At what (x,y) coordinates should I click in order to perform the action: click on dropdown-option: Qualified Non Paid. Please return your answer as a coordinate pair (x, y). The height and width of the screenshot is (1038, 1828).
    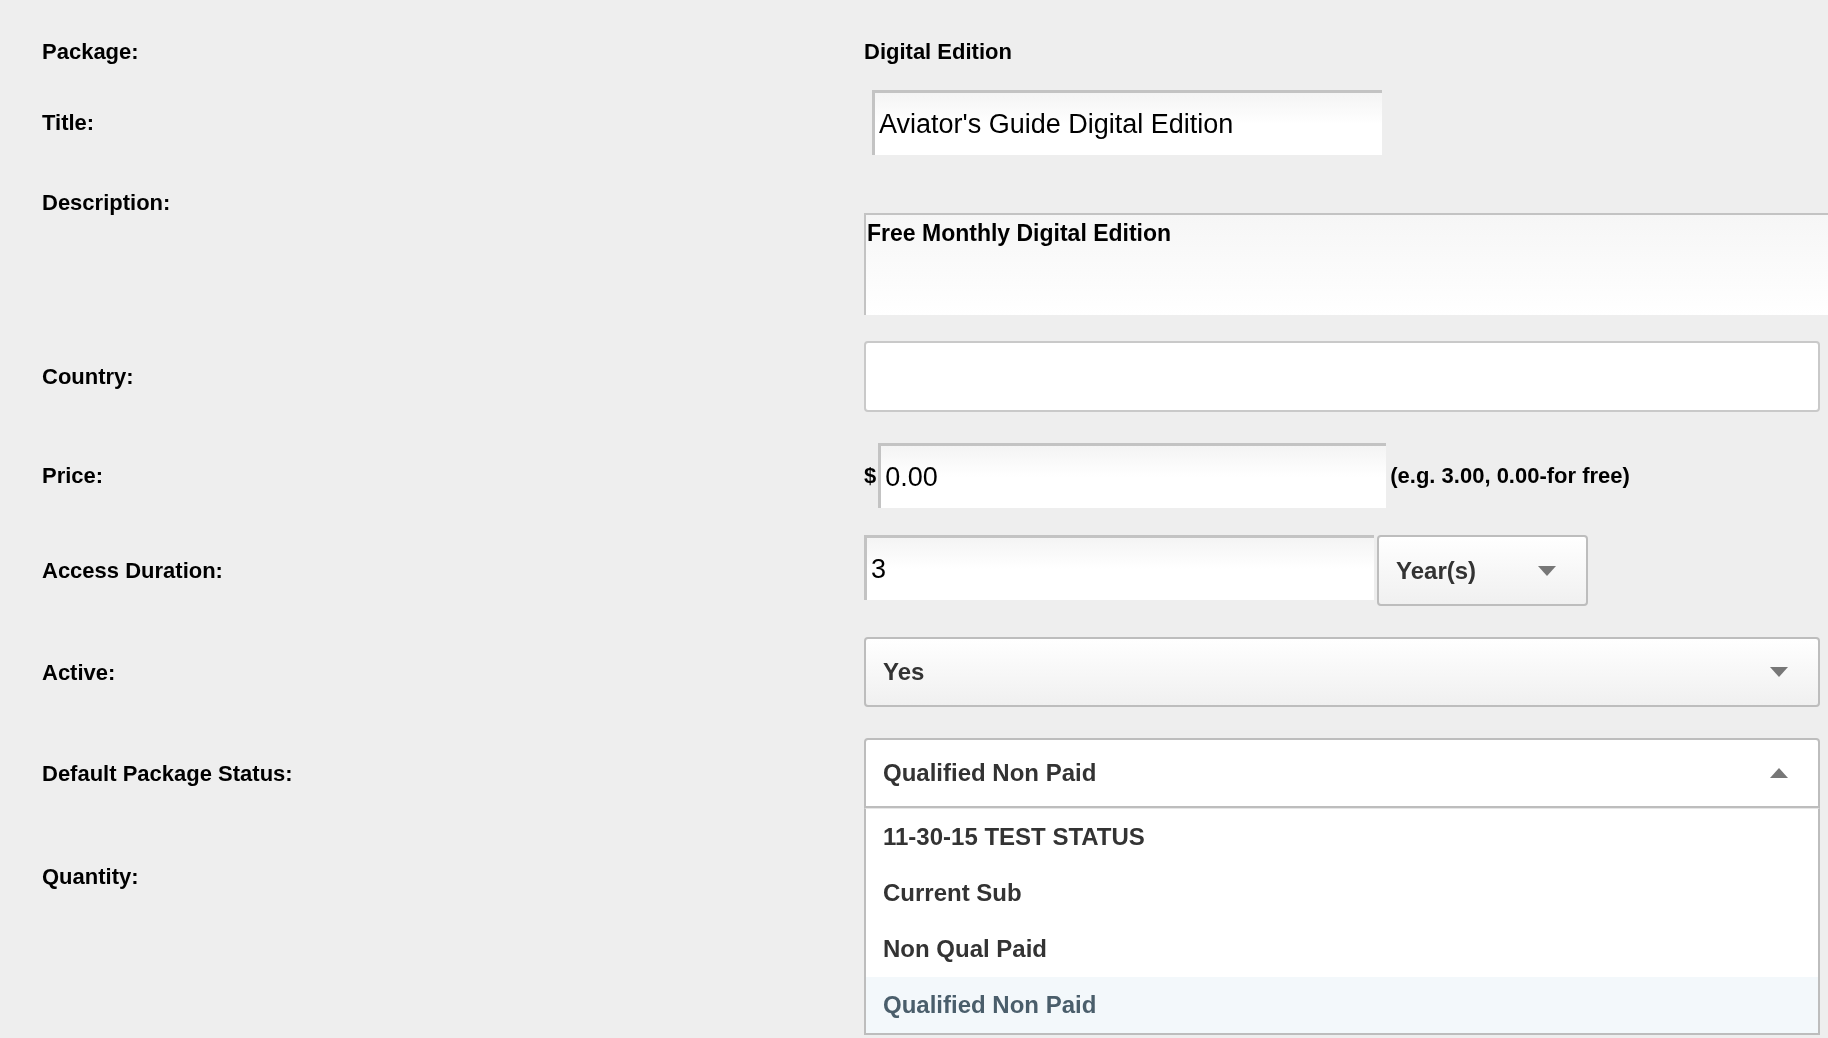
    Looking at the image, I should click on (1342, 1005).